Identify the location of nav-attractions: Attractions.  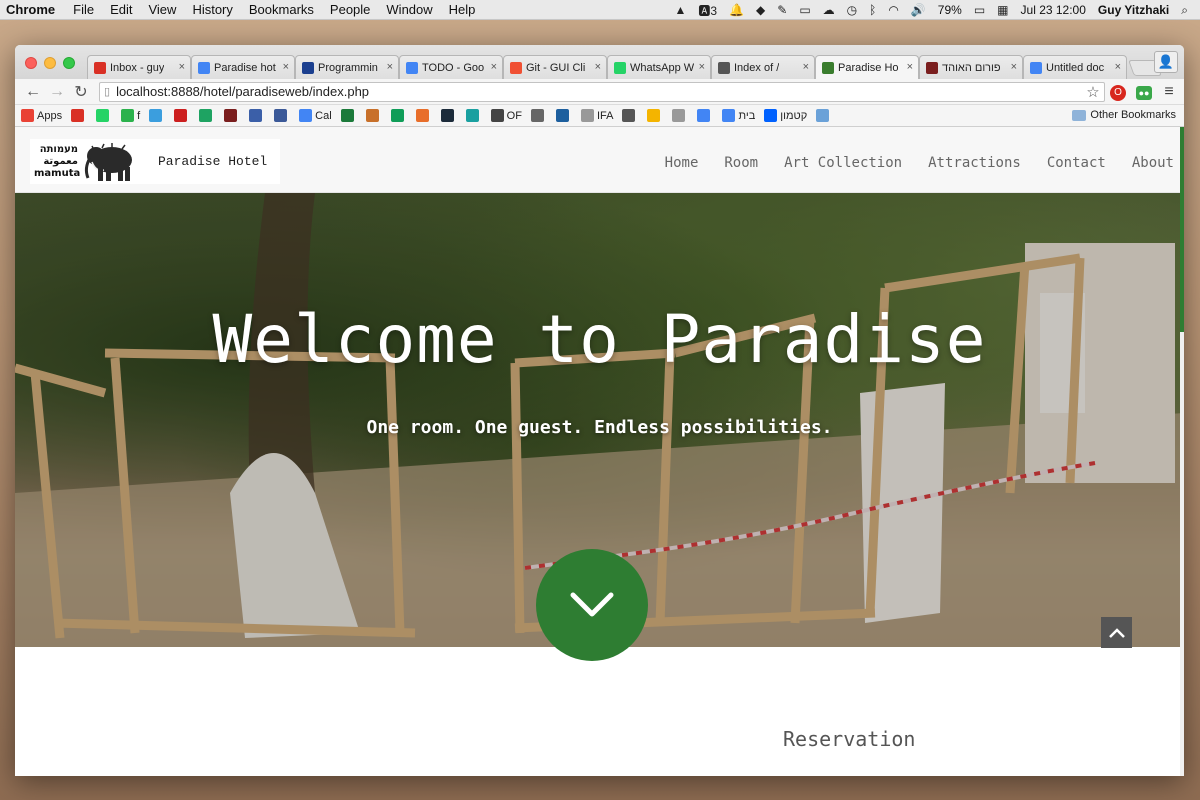
(974, 163).